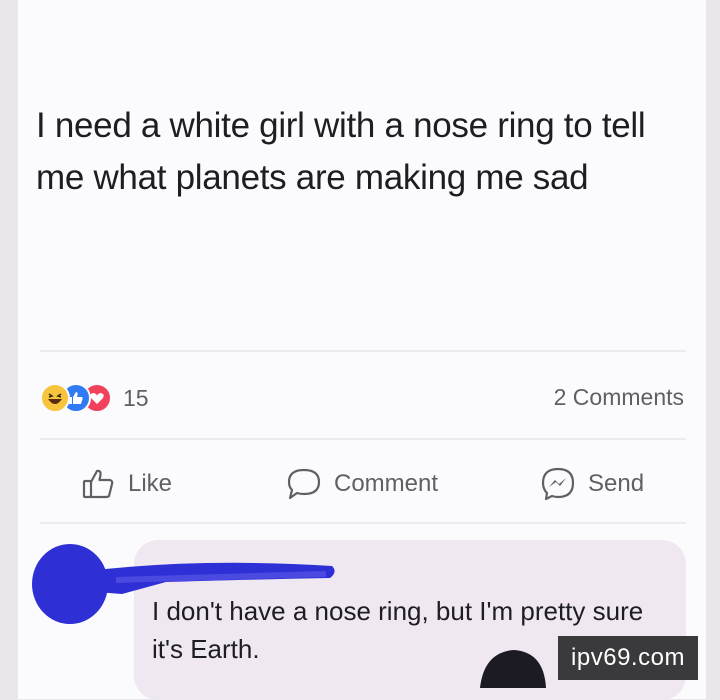 The height and width of the screenshot is (700, 720). Describe the element at coordinates (616, 483) in the screenshot. I see `send-label: Send` at that location.